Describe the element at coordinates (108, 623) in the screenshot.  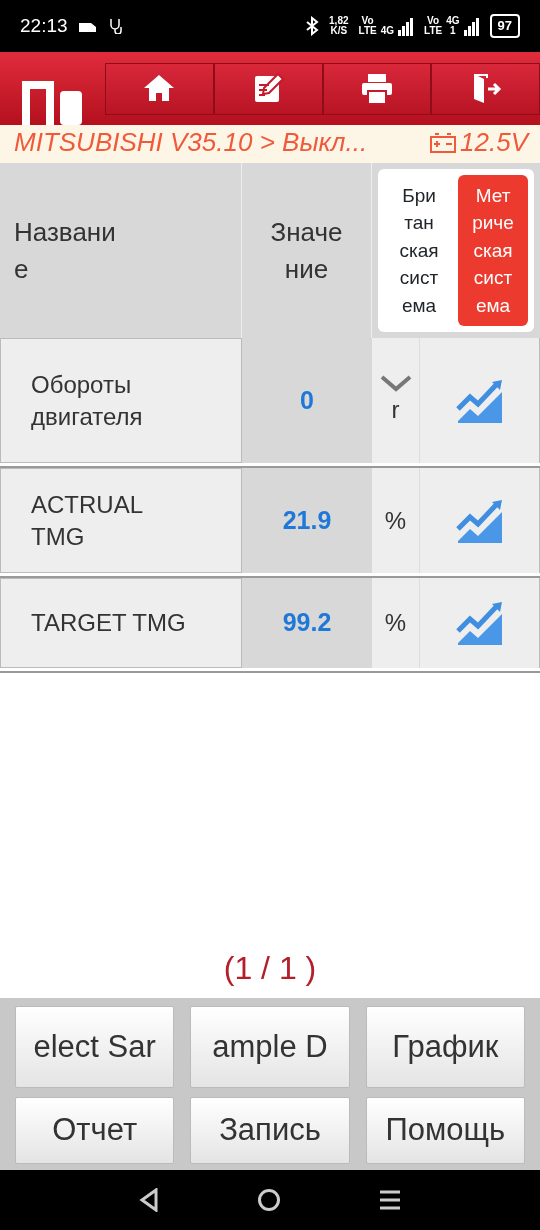
I see `parameter-name: TARGET TMG` at that location.